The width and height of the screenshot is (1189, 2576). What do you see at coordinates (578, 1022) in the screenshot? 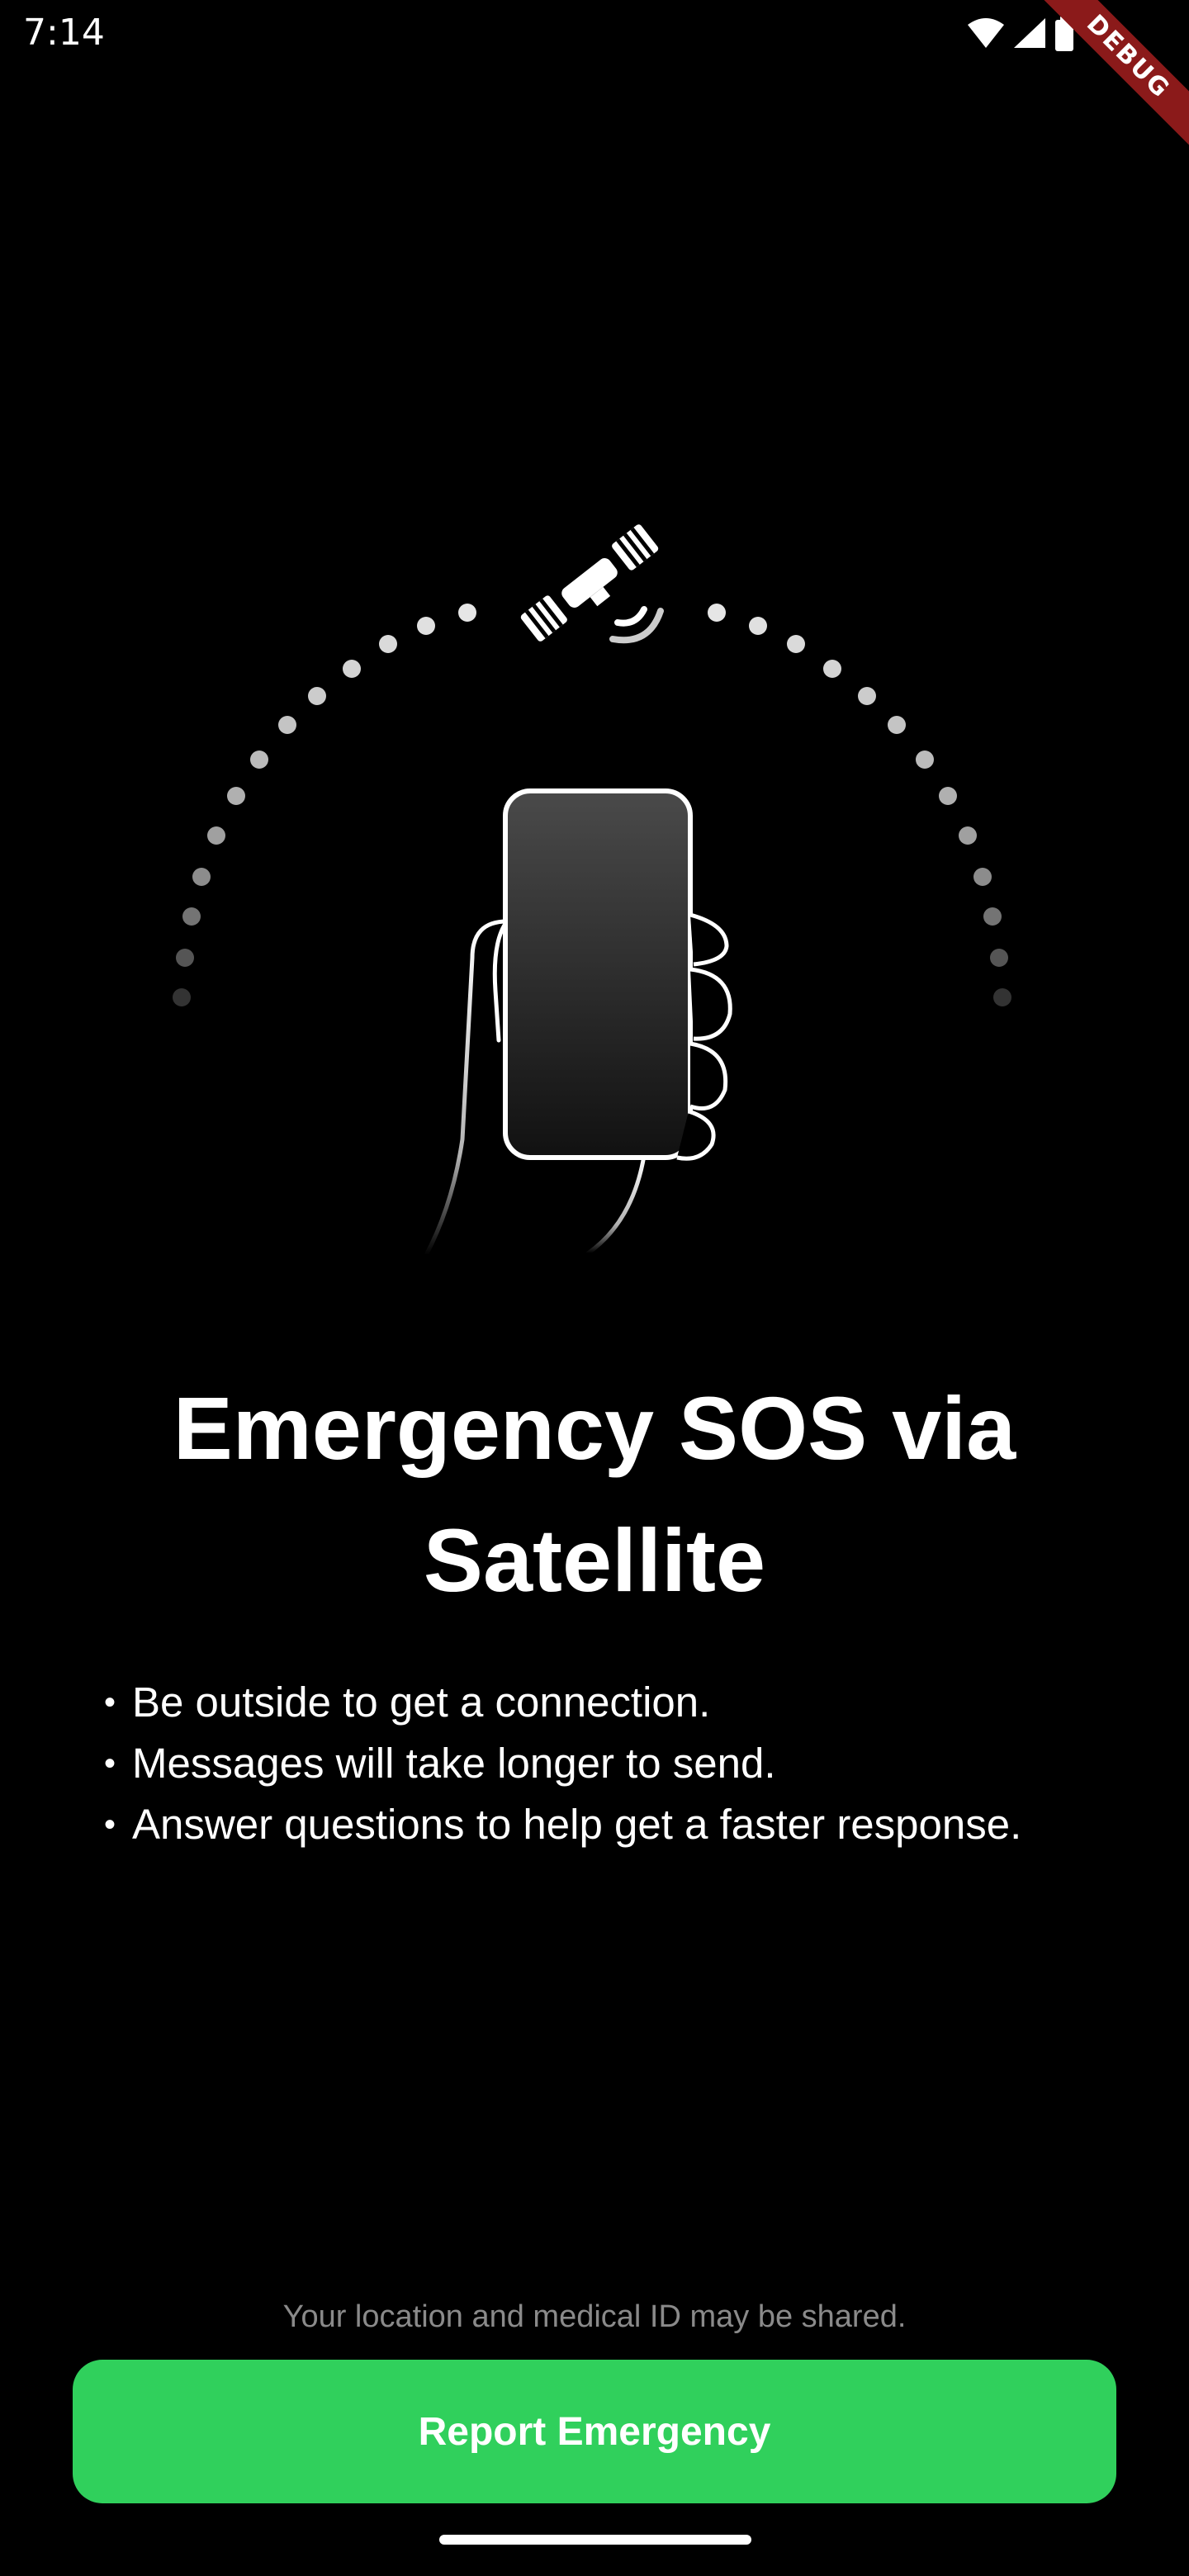
I see `phone-in-hand-icon` at bounding box center [578, 1022].